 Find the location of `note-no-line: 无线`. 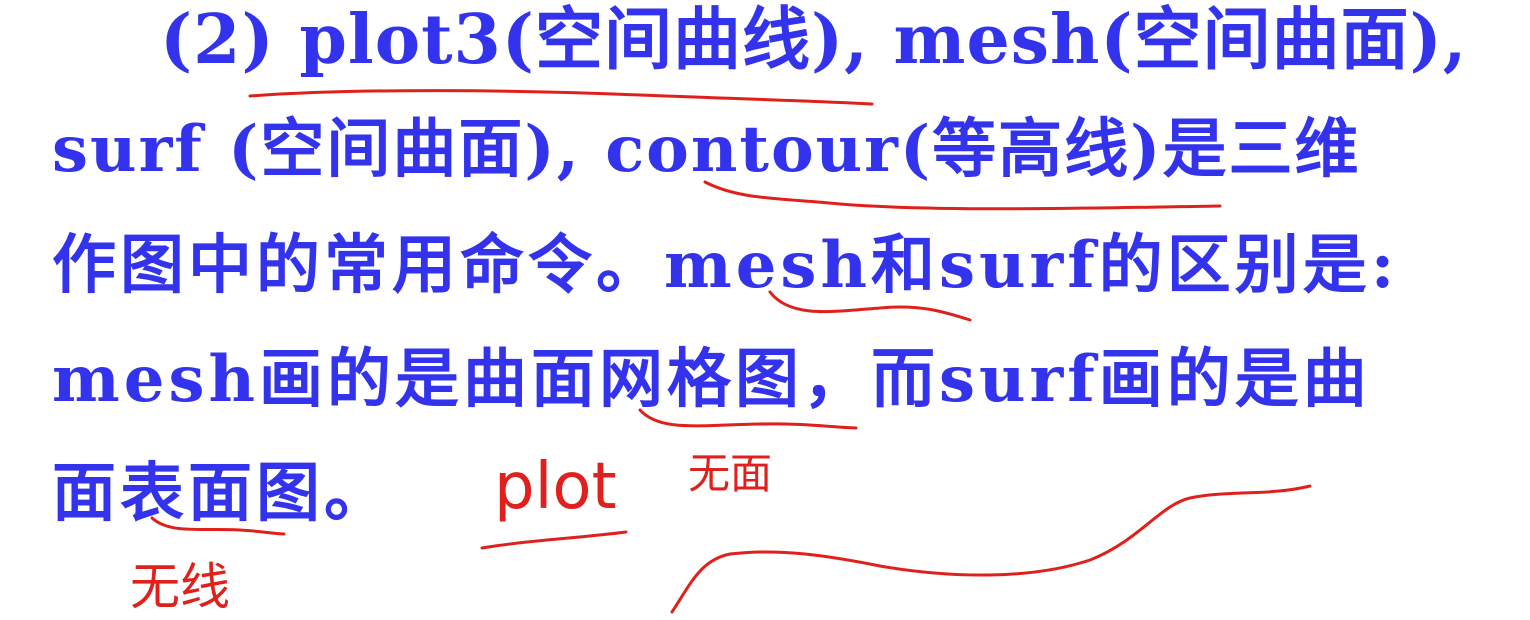

note-no-line: 无线 is located at coordinates (180, 587).